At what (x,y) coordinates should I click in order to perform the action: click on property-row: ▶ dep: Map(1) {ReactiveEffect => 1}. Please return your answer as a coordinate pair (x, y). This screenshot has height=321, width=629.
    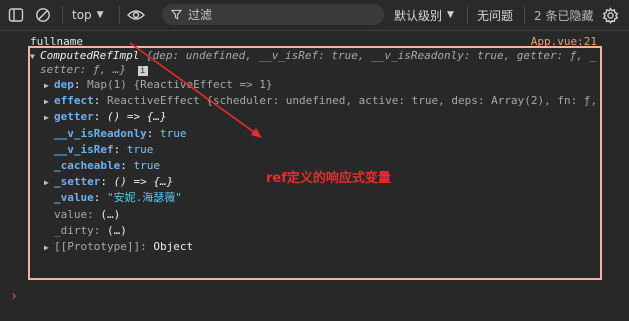
    Looking at the image, I should click on (158, 84).